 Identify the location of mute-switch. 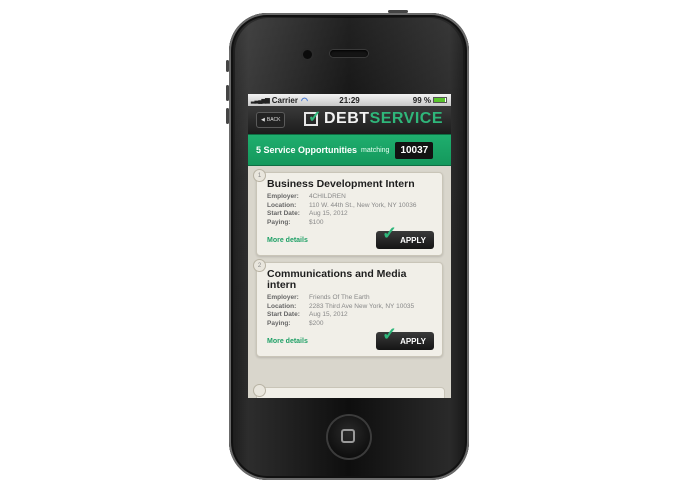
(227, 66).